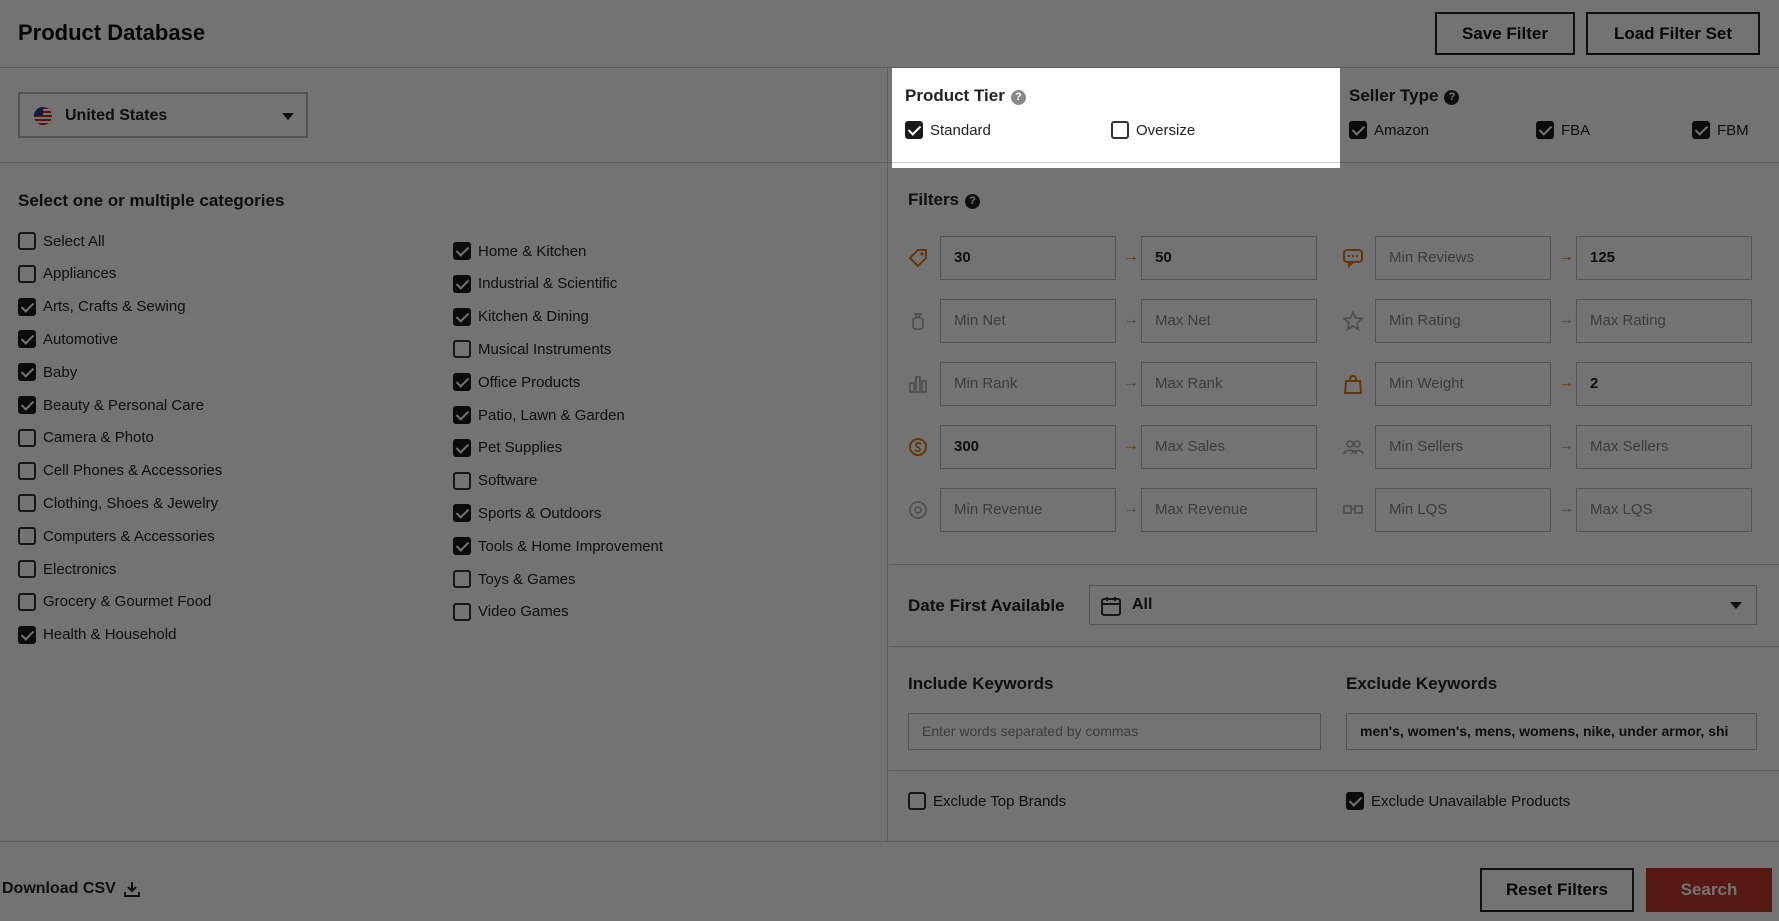 This screenshot has width=1779, height=921. Describe the element at coordinates (1423, 605) in the screenshot. I see `date-first-available-select: All` at that location.